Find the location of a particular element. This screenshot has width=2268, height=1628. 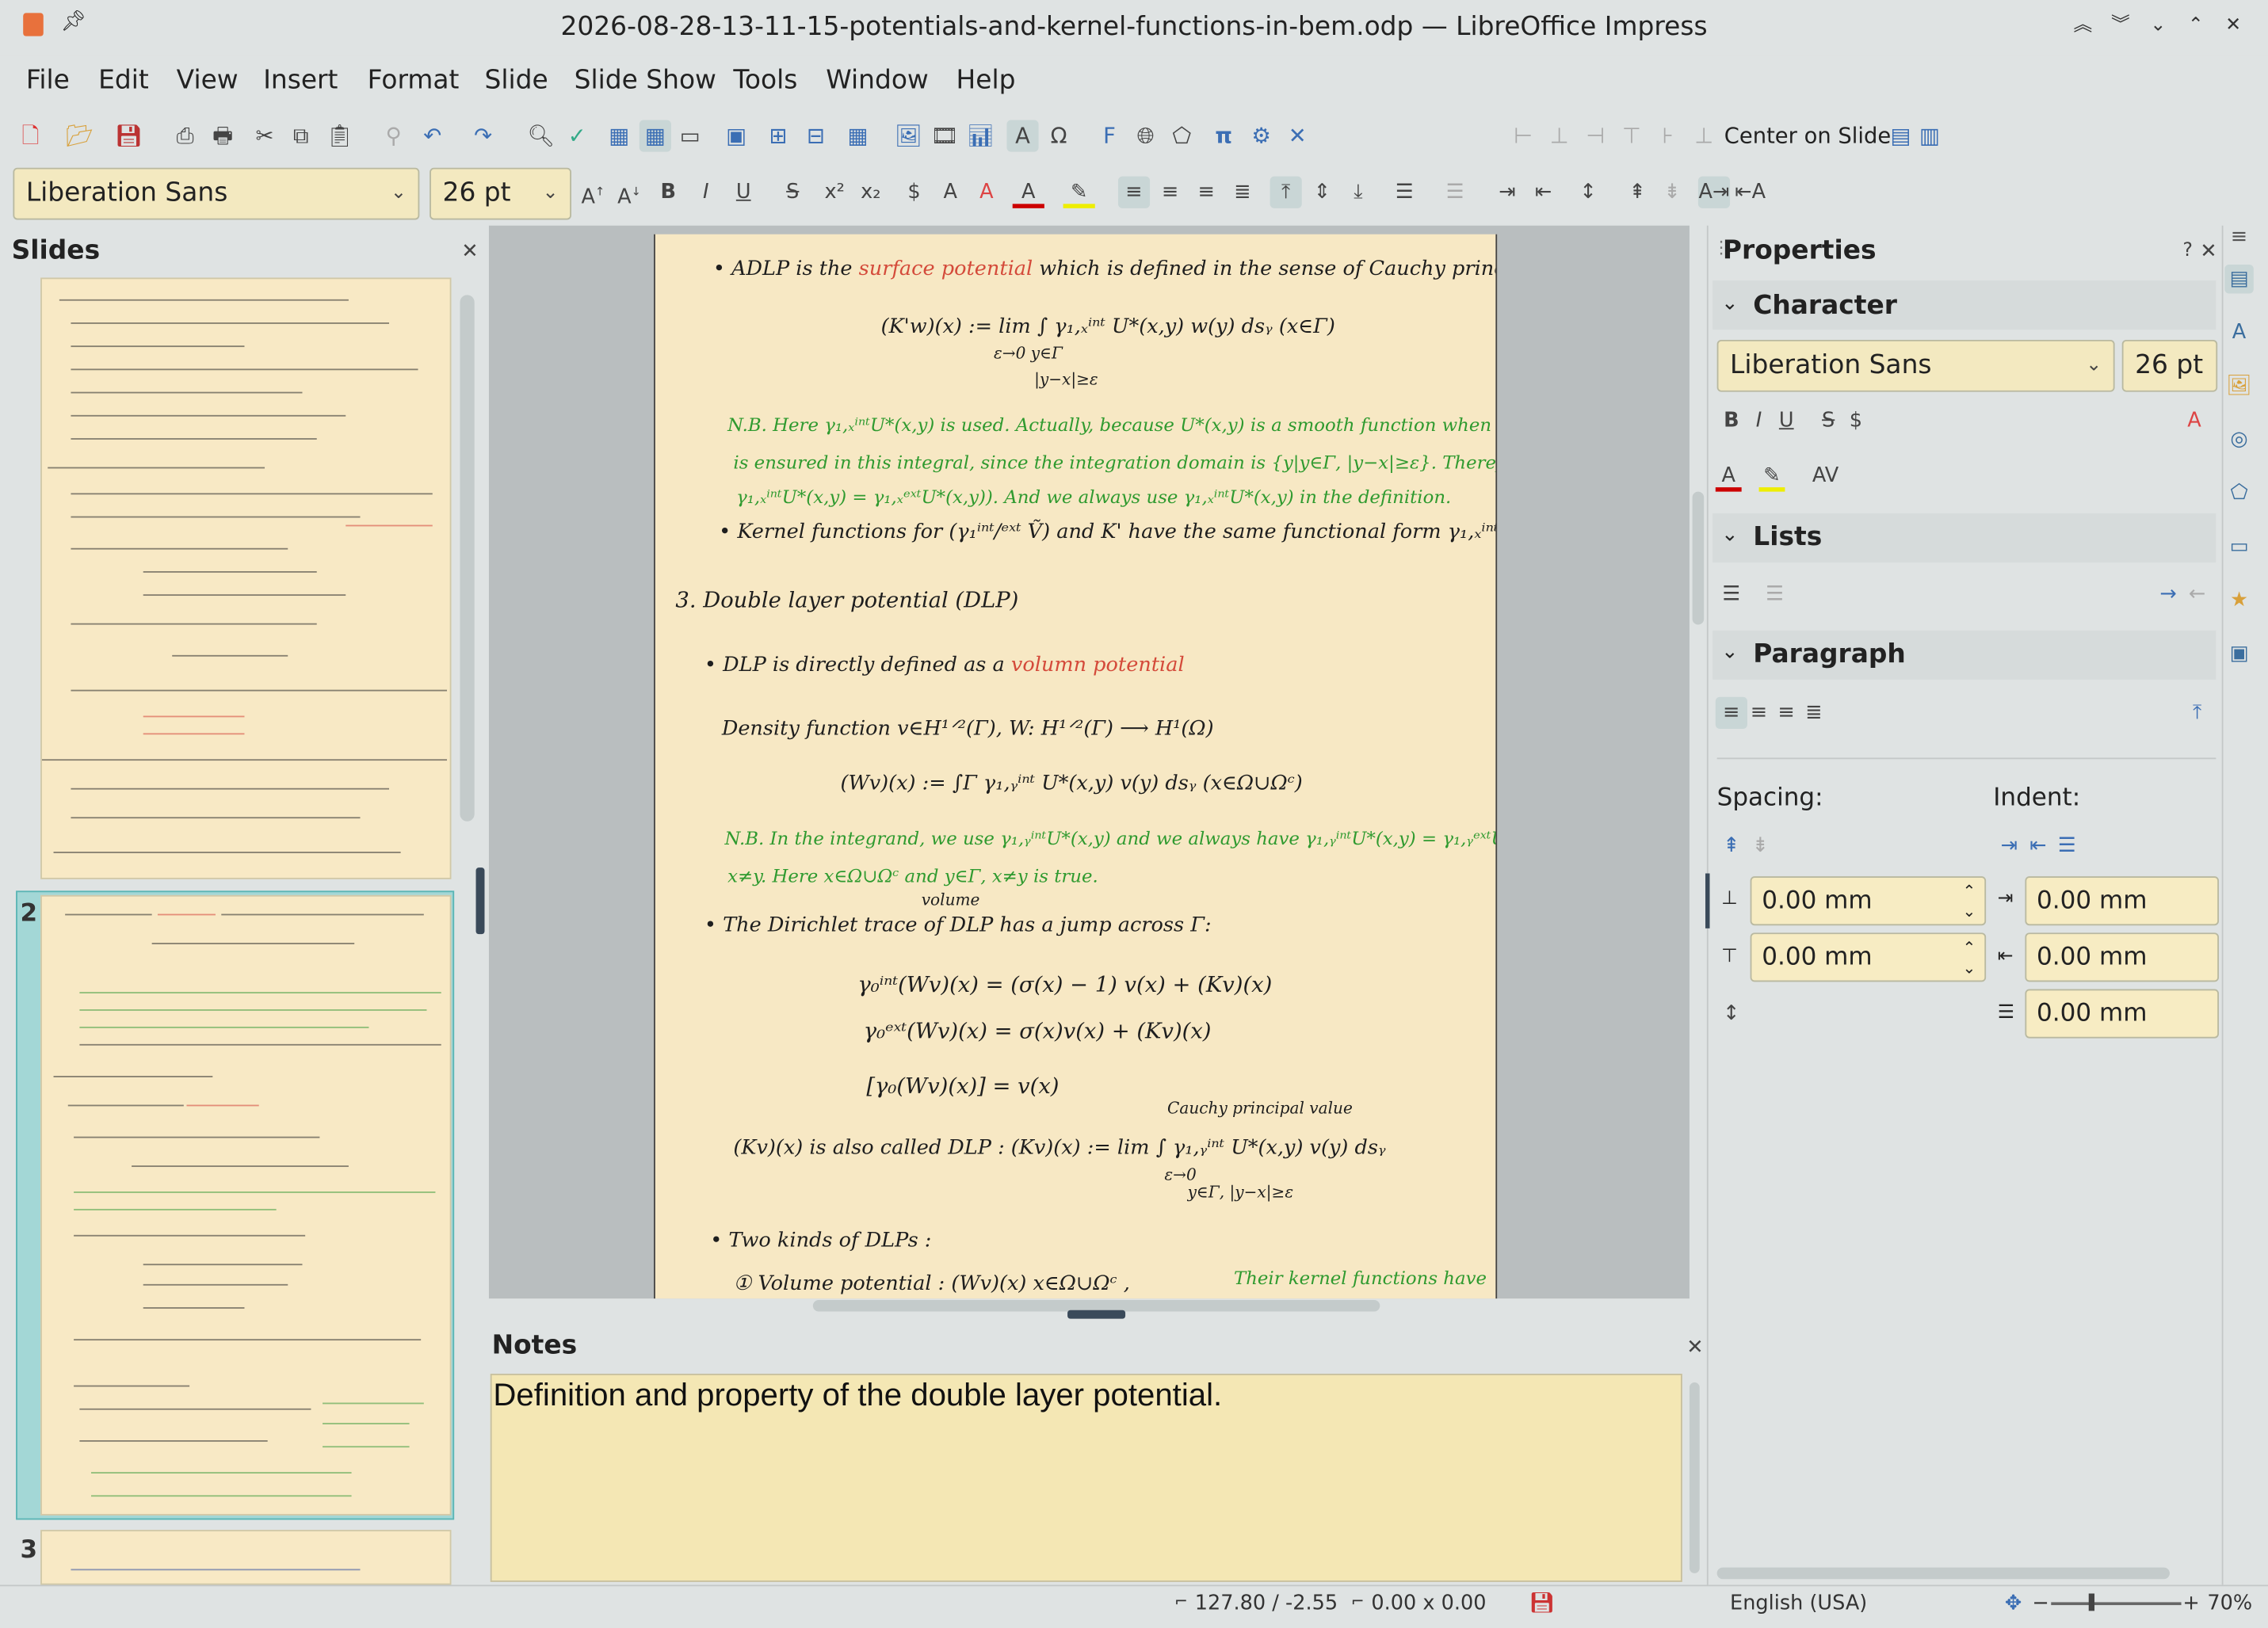

export-pdf-icon: ⎙ is located at coordinates (185, 135).